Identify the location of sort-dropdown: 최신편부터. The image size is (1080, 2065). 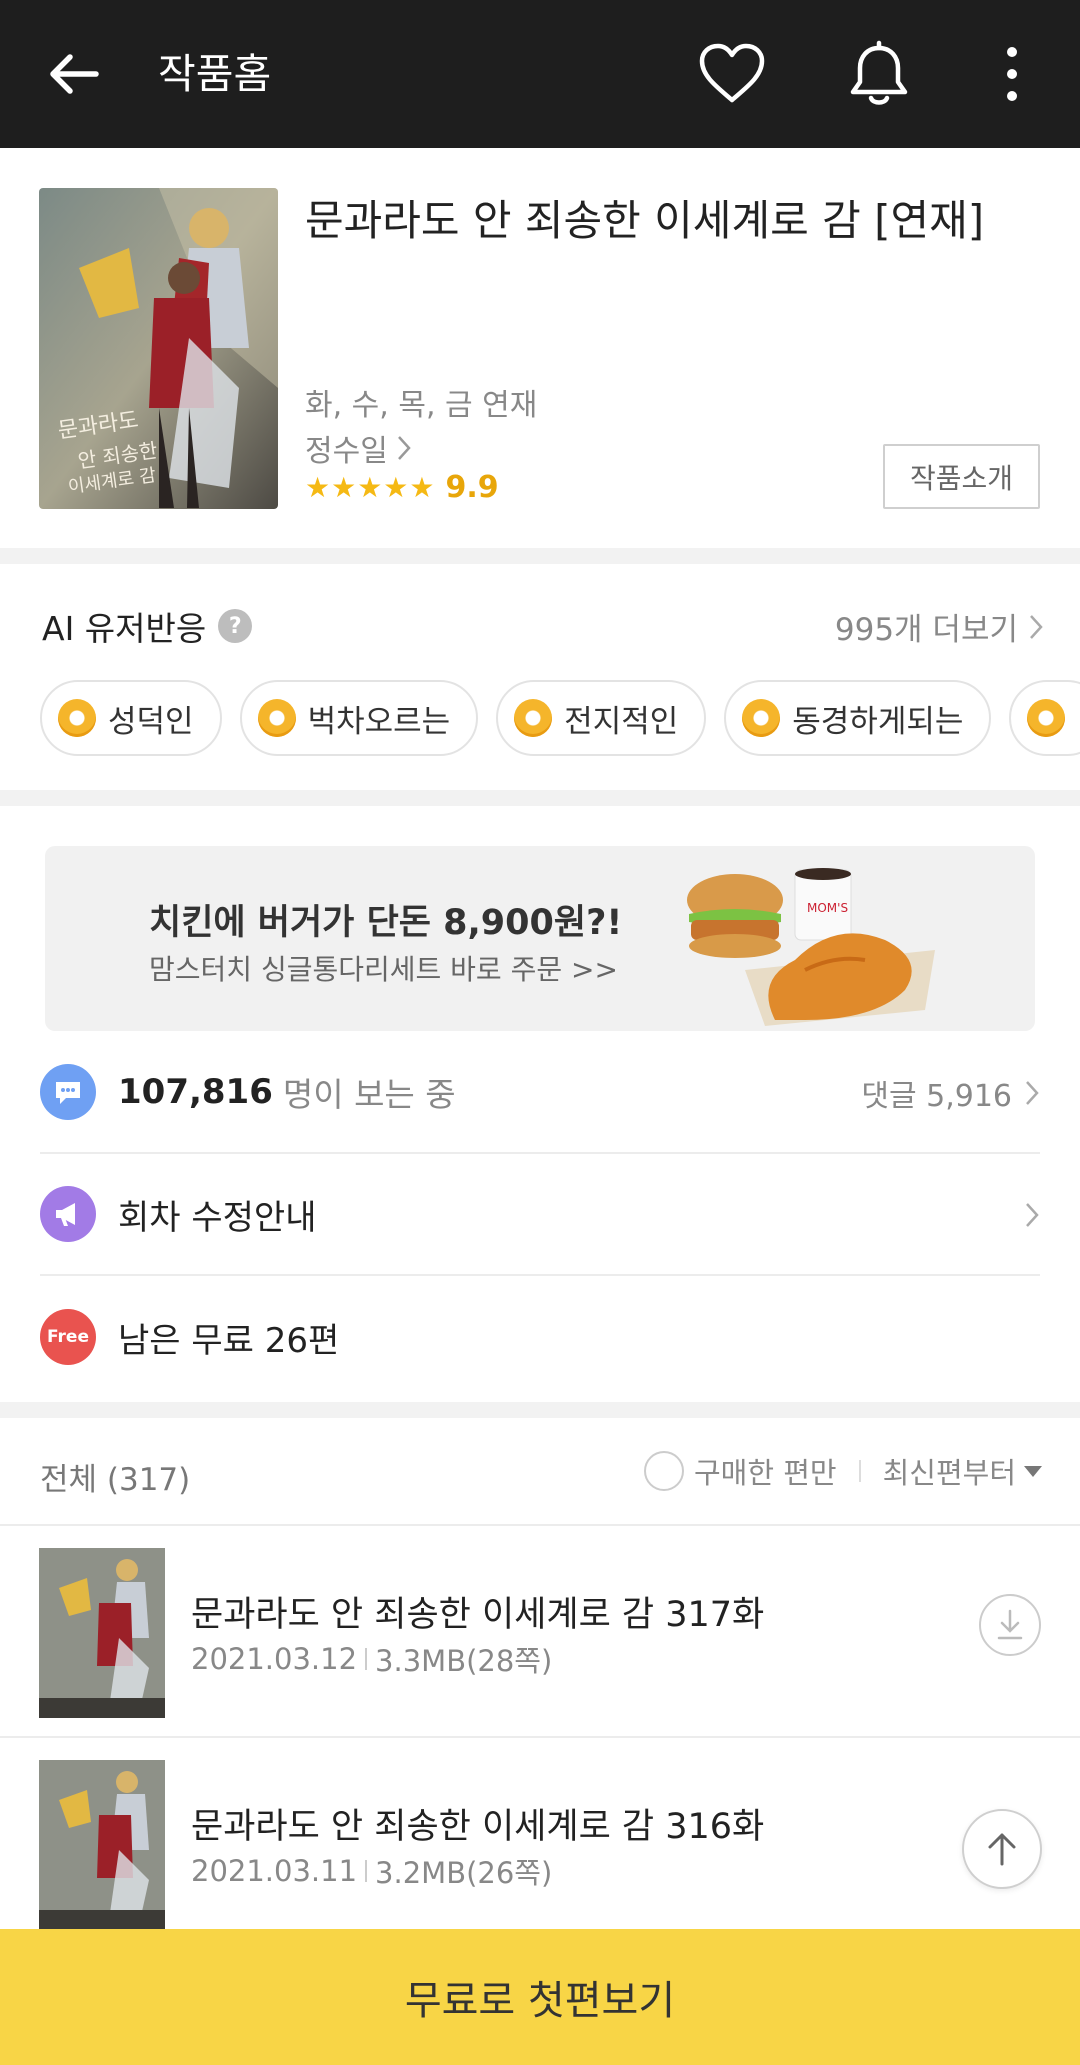
(949, 1471).